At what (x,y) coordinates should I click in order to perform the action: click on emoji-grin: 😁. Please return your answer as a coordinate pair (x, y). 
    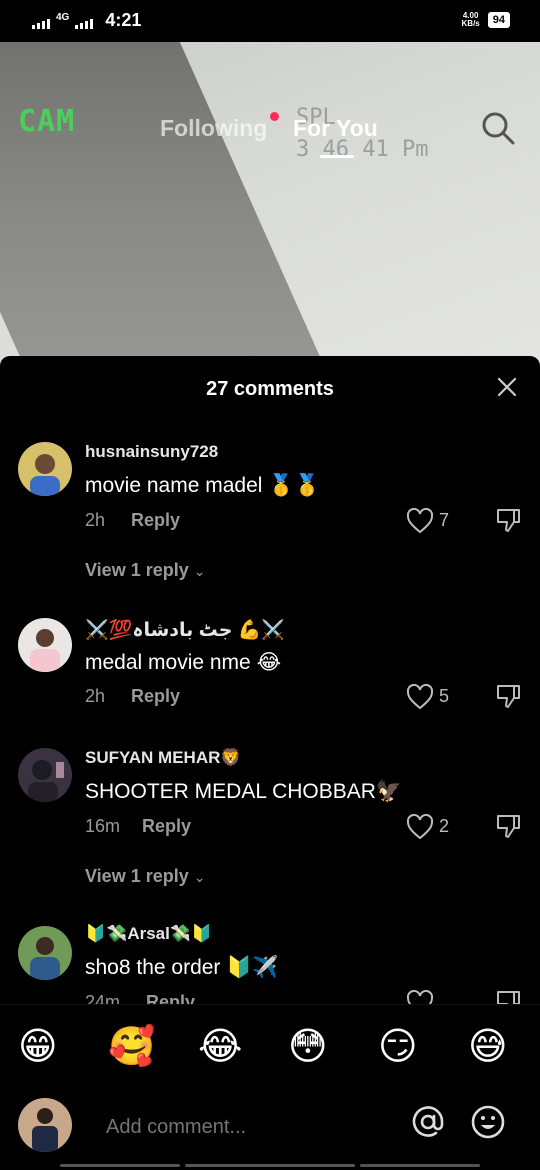
    Looking at the image, I should click on (38, 1047).